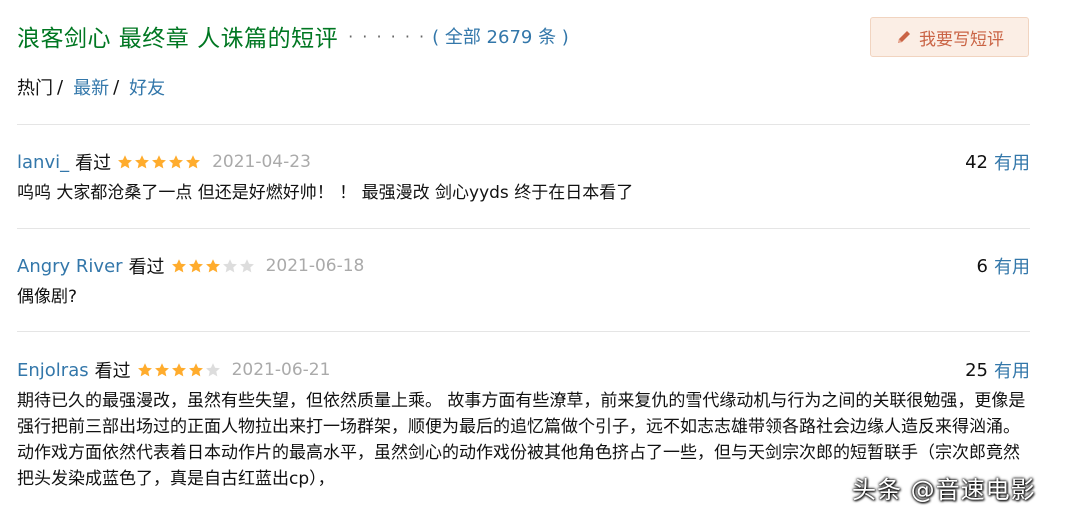 The image size is (1065, 517). I want to click on useful-count: 42, so click(976, 162).